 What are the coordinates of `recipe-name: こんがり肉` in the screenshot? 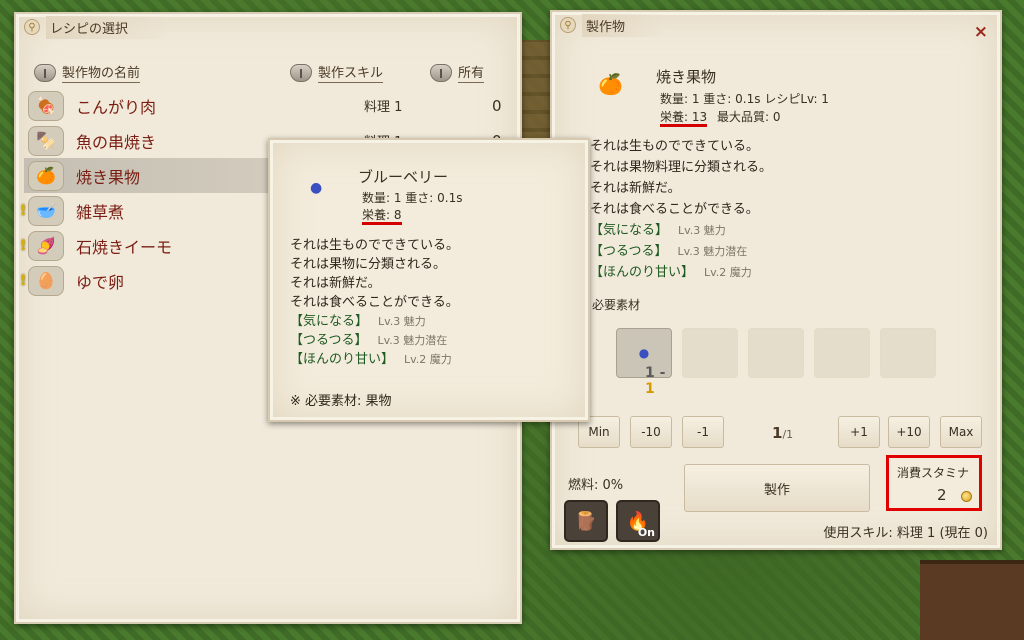 It's located at (116, 107).